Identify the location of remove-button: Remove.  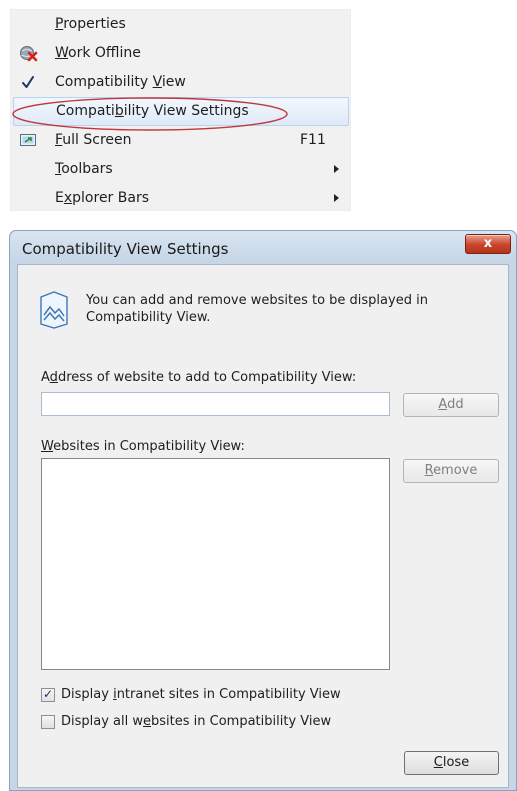
(451, 471).